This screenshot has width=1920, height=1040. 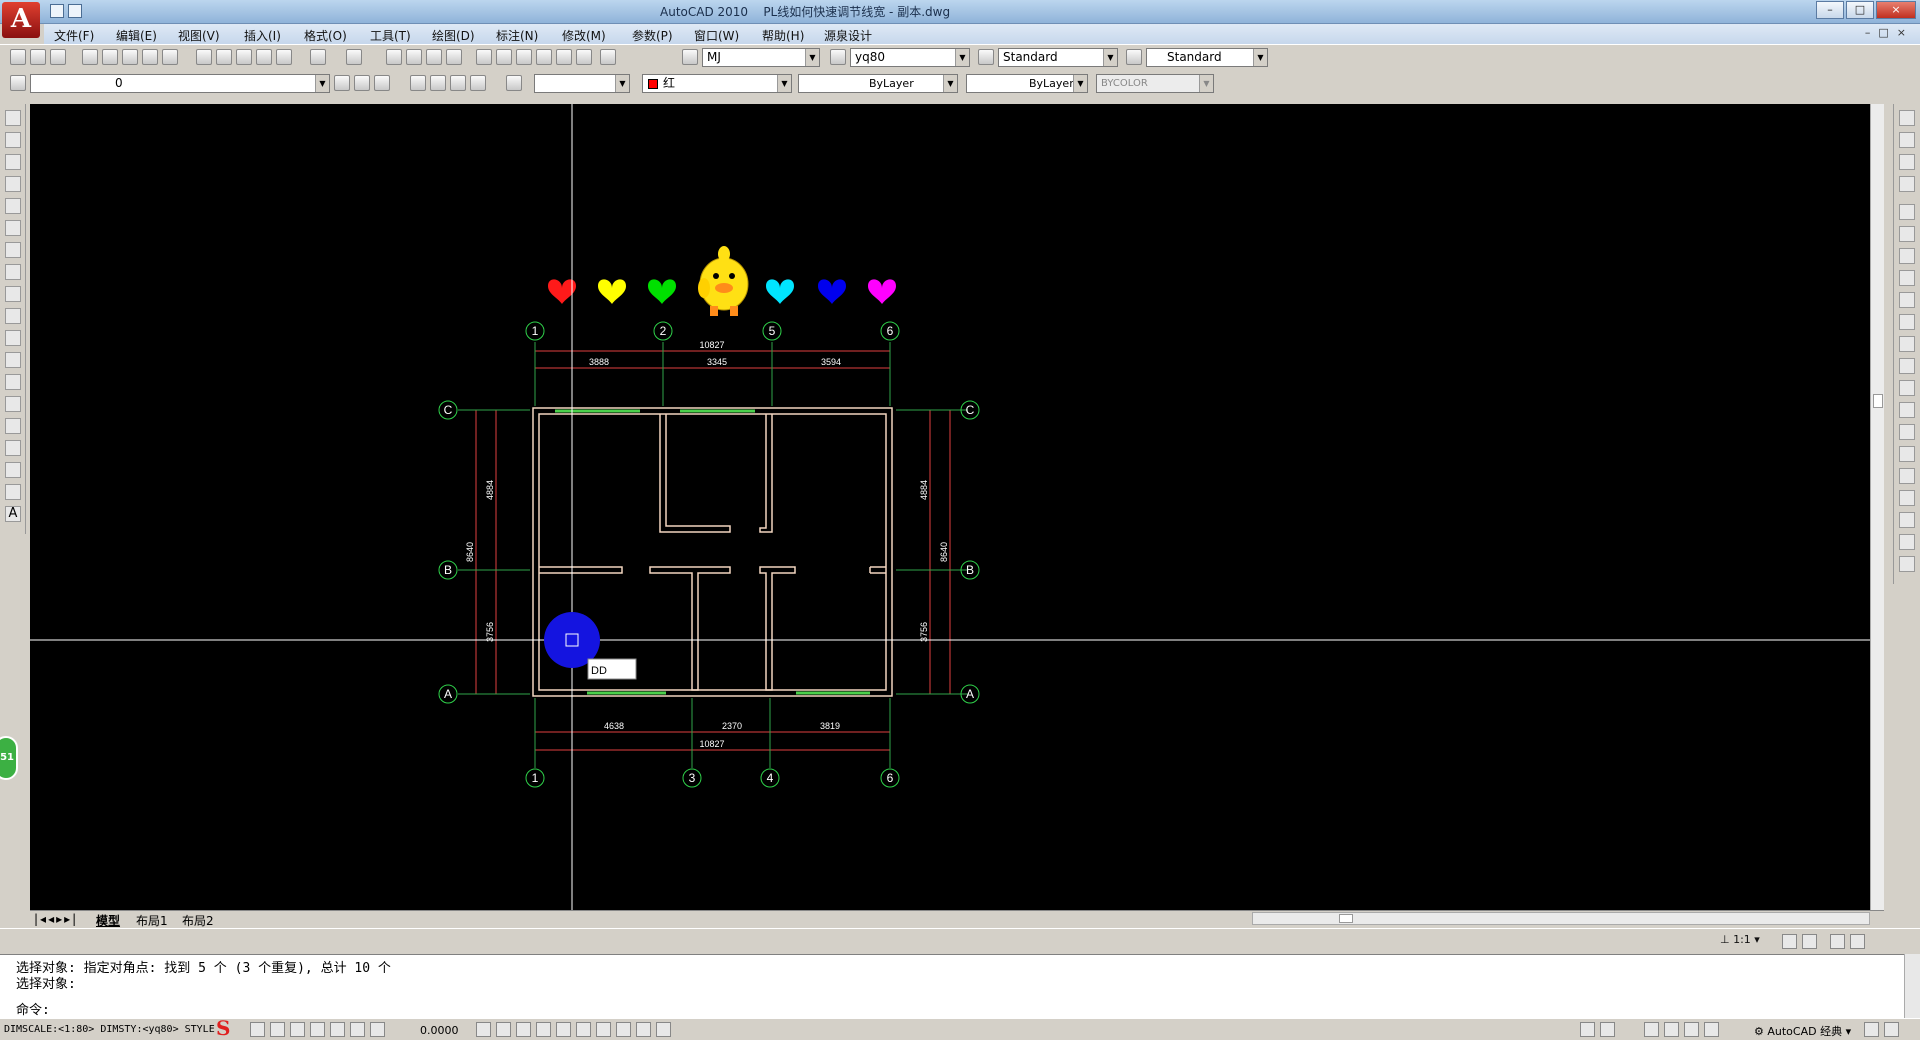 I want to click on multileader-style-select: Standard ▼, so click(x=1207, y=57).